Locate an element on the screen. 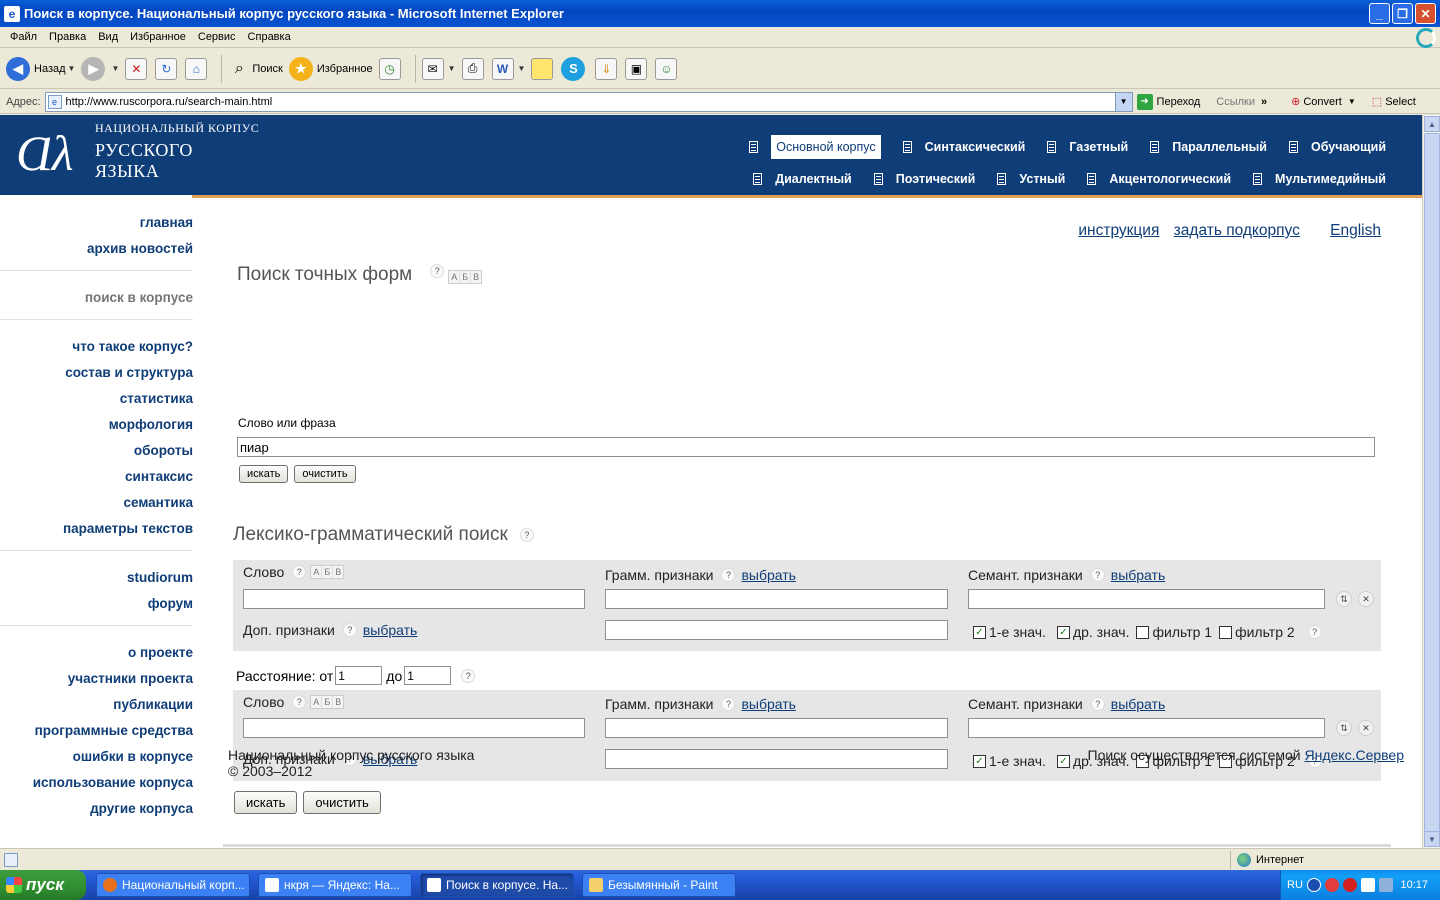 This screenshot has width=1440, height=900. sidebar-item-home: главная is located at coordinates (96, 223).